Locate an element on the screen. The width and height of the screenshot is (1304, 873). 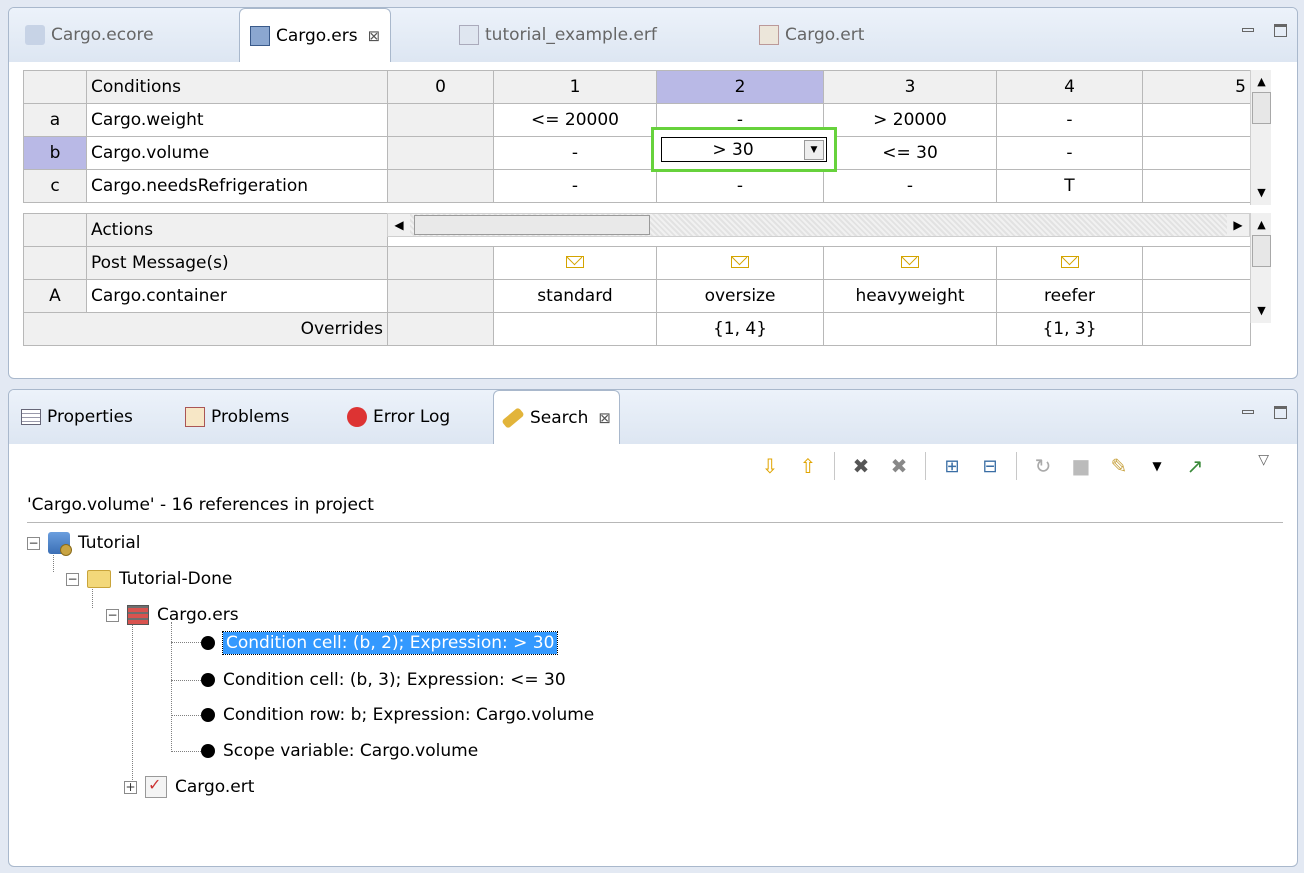
column-header-selected: 2 is located at coordinates (740, 87).